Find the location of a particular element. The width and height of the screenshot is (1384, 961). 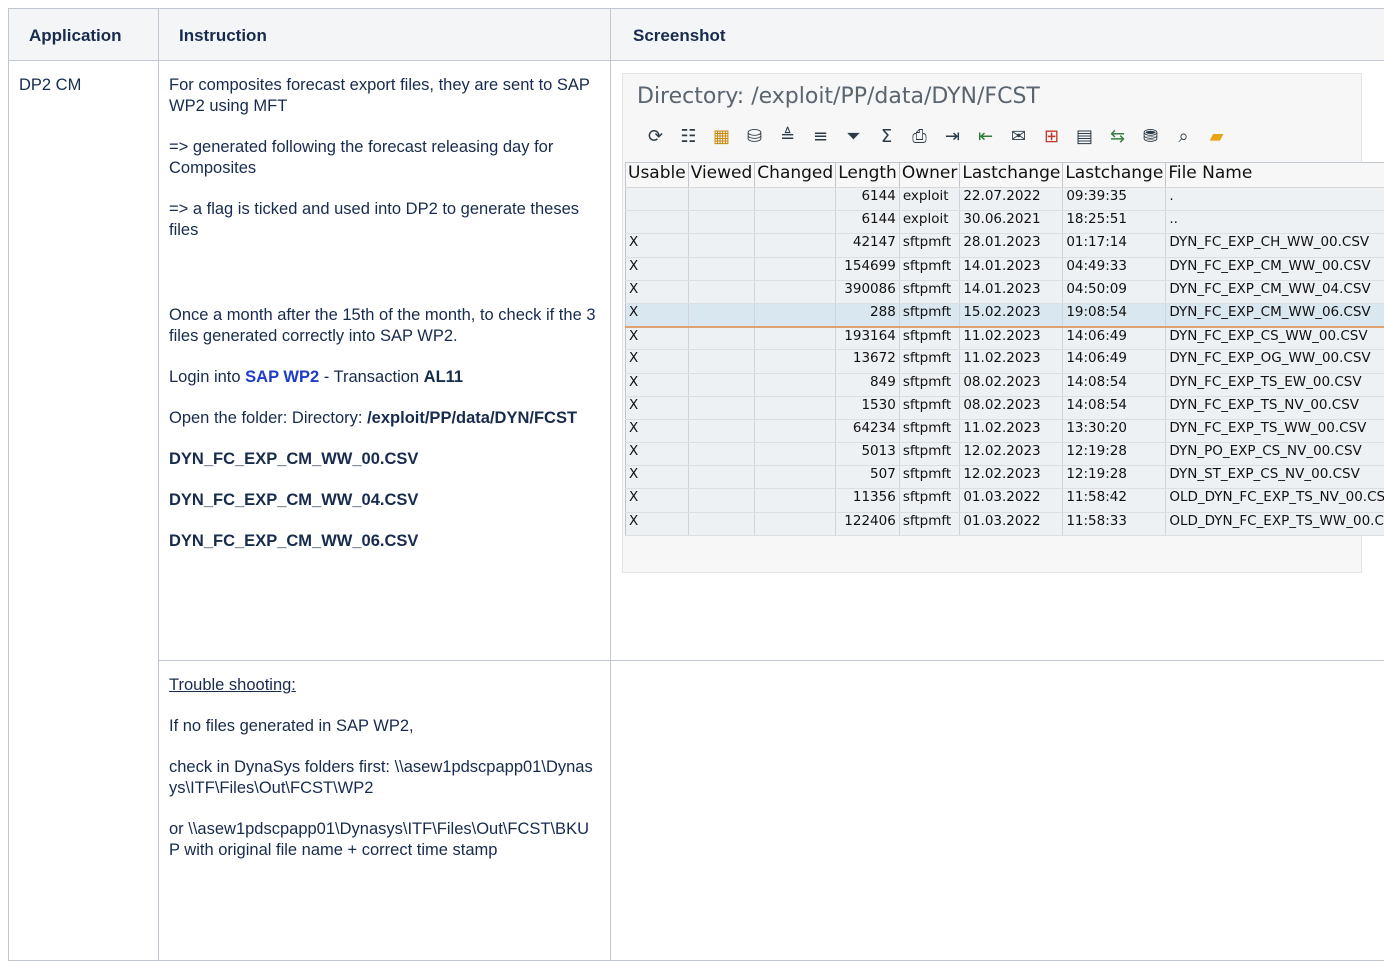

layout-icon: ▦ is located at coordinates (721, 136).